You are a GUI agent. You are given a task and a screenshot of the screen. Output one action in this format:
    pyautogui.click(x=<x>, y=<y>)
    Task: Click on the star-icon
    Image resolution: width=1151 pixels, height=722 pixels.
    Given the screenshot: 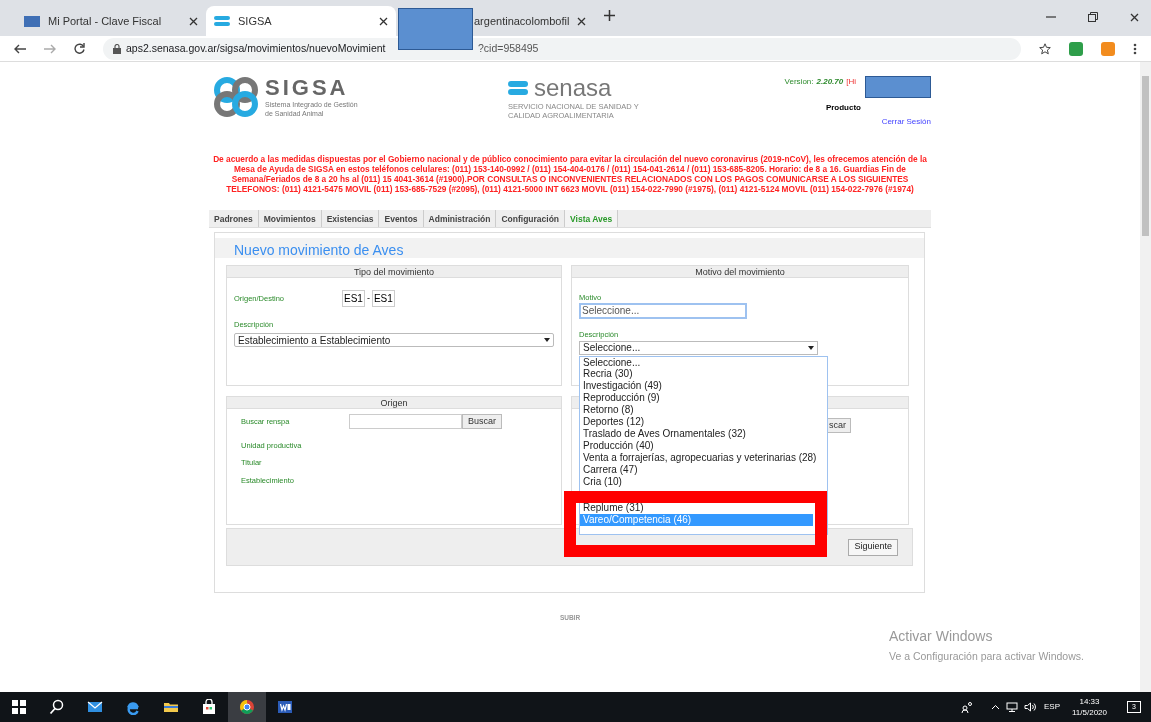 What is the action you would take?
    pyautogui.click(x=1045, y=48)
    